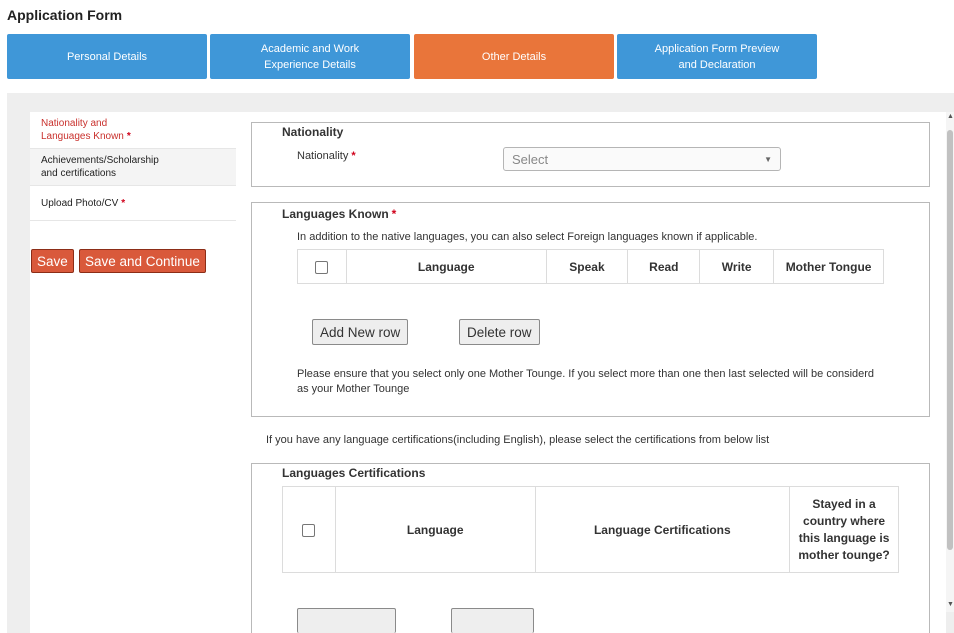  I want to click on nationality-legend: Nationality, so click(313, 132).